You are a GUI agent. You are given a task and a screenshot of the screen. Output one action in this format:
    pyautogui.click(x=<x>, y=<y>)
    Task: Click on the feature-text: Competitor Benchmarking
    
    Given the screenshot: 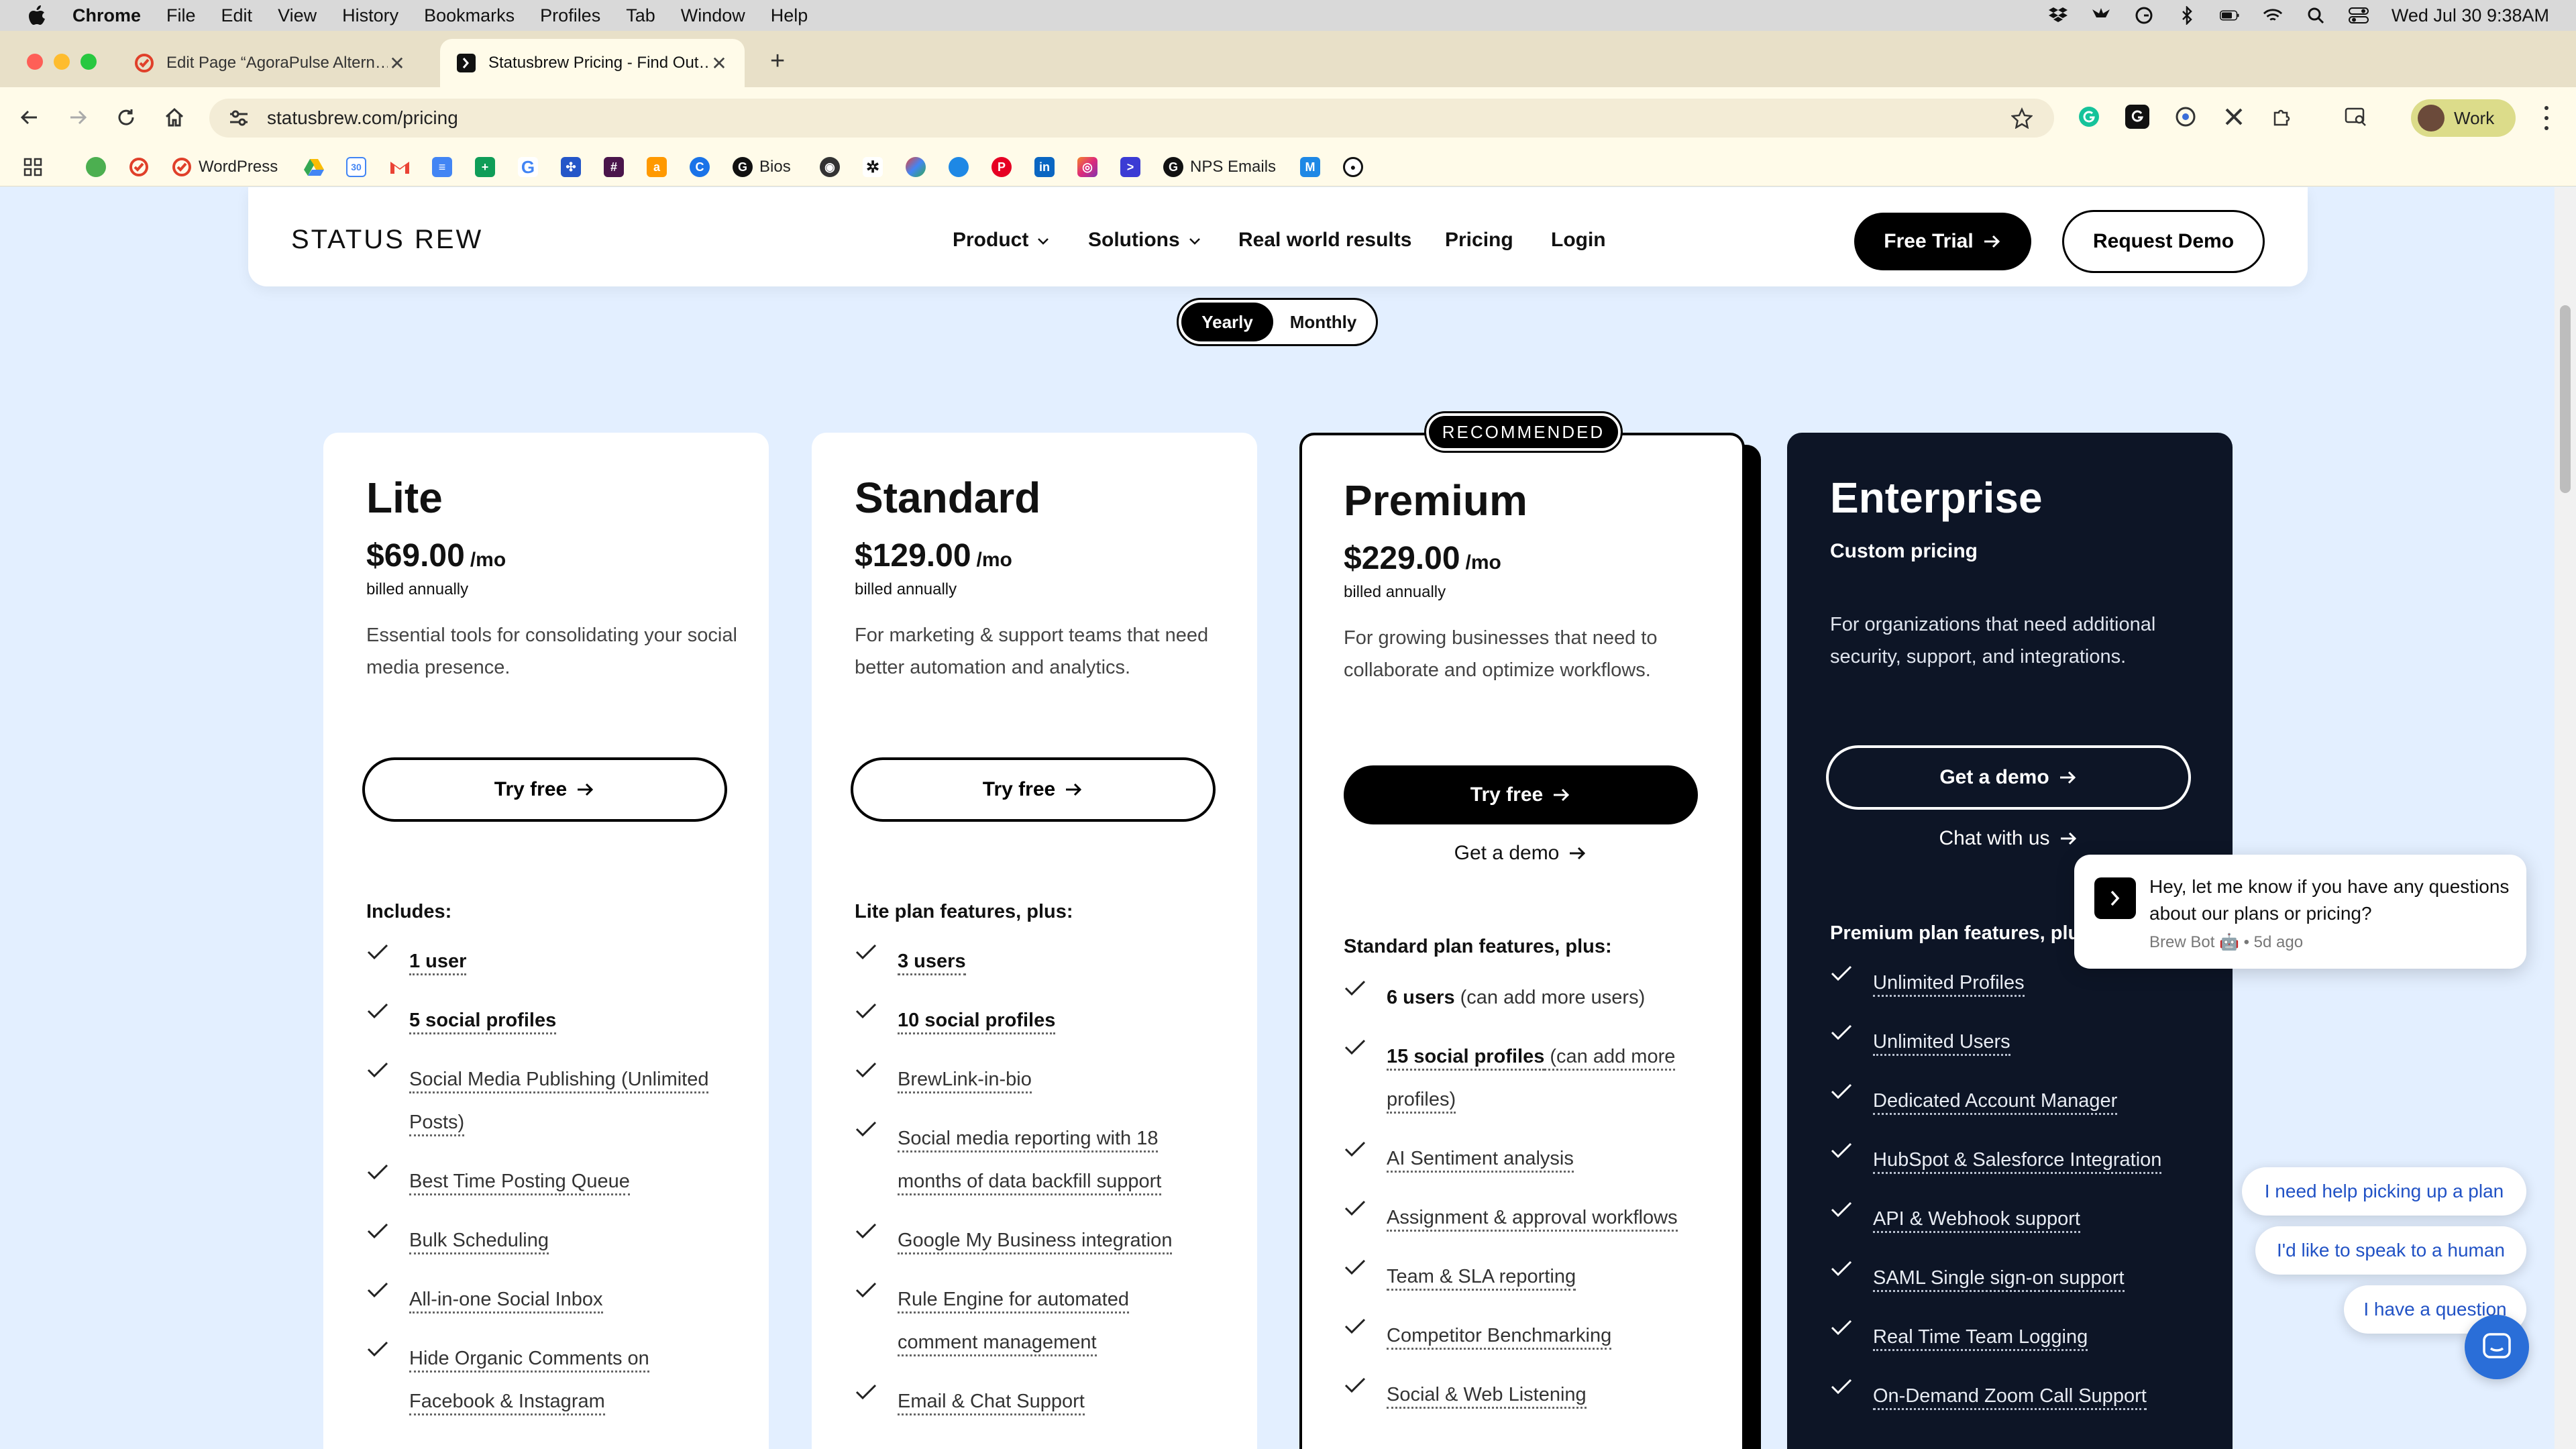 What is the action you would take?
    pyautogui.click(x=1499, y=1337)
    